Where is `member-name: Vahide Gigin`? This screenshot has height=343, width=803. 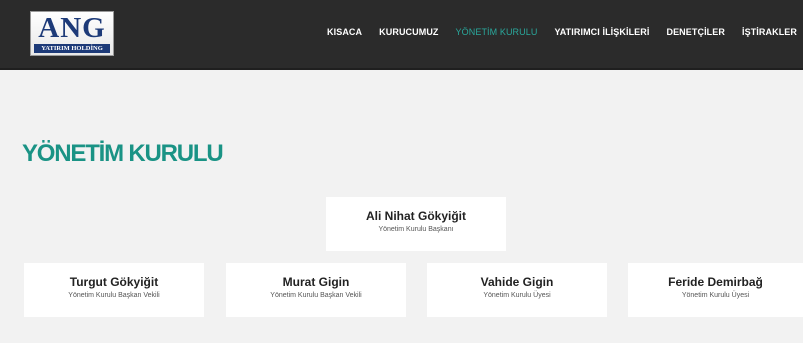
member-name: Vahide Gigin is located at coordinates (517, 282).